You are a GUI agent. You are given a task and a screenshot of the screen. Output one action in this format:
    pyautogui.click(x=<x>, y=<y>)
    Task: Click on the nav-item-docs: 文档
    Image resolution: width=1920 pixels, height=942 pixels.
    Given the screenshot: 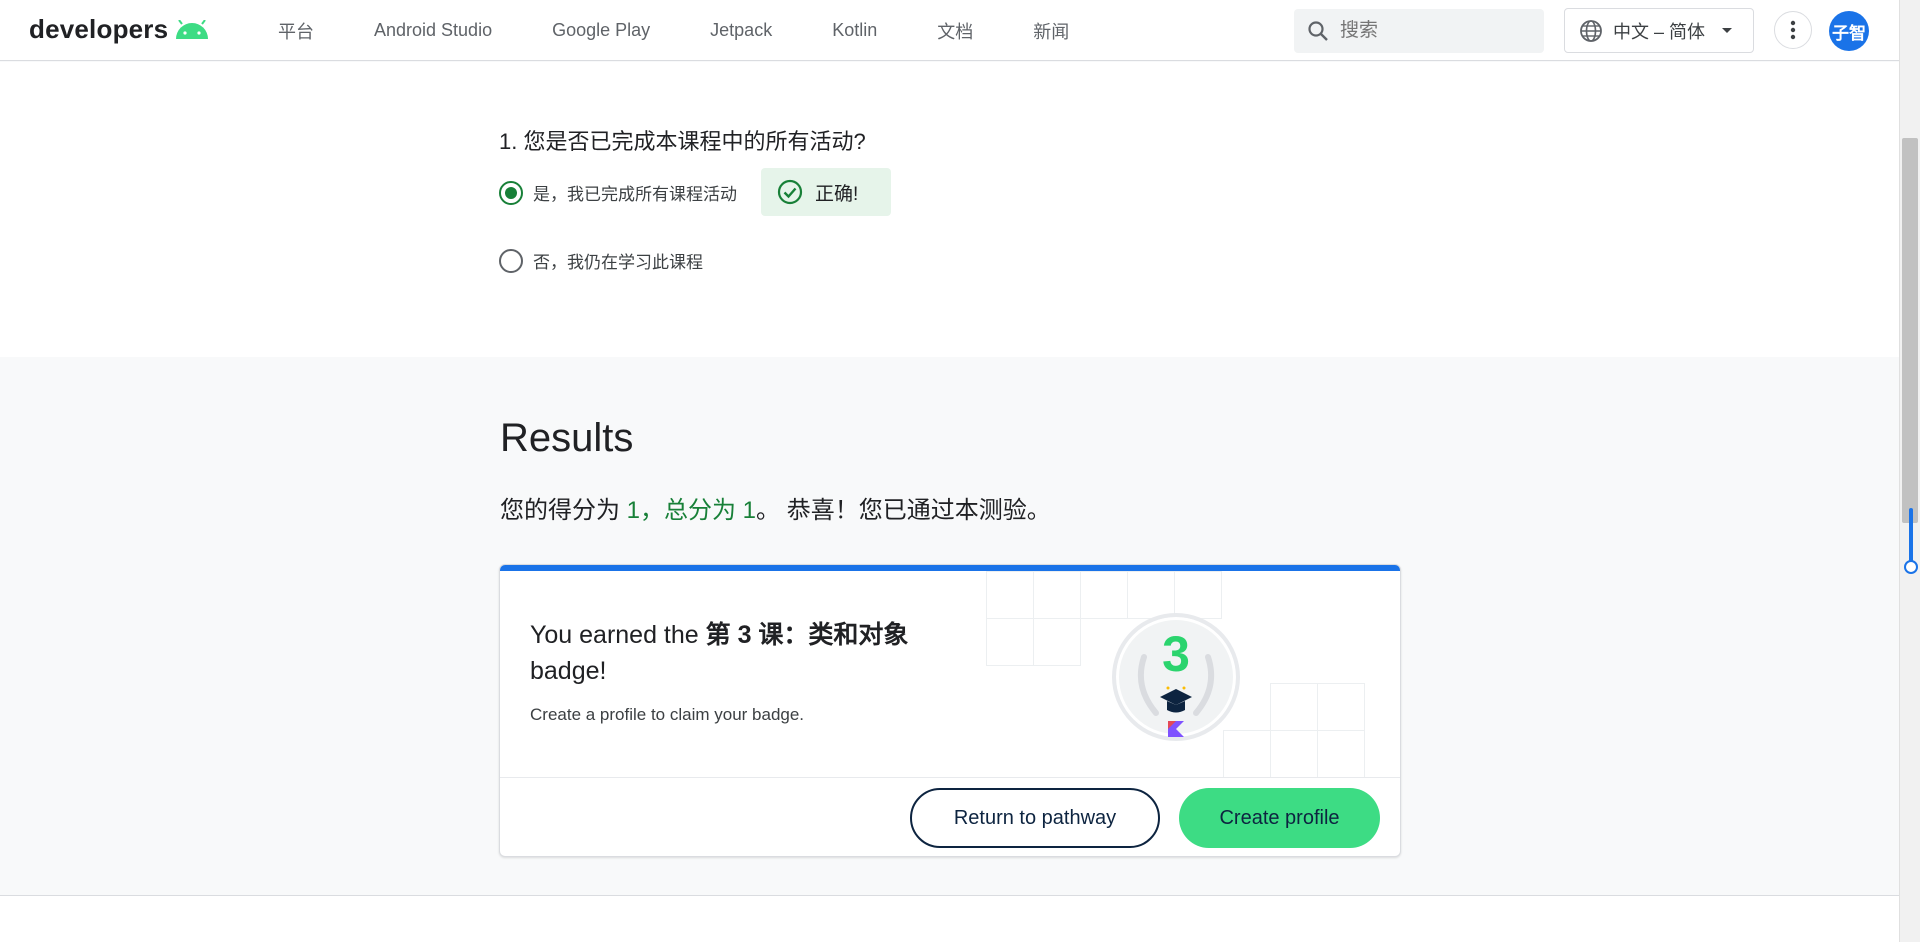 What is the action you would take?
    pyautogui.click(x=955, y=31)
    